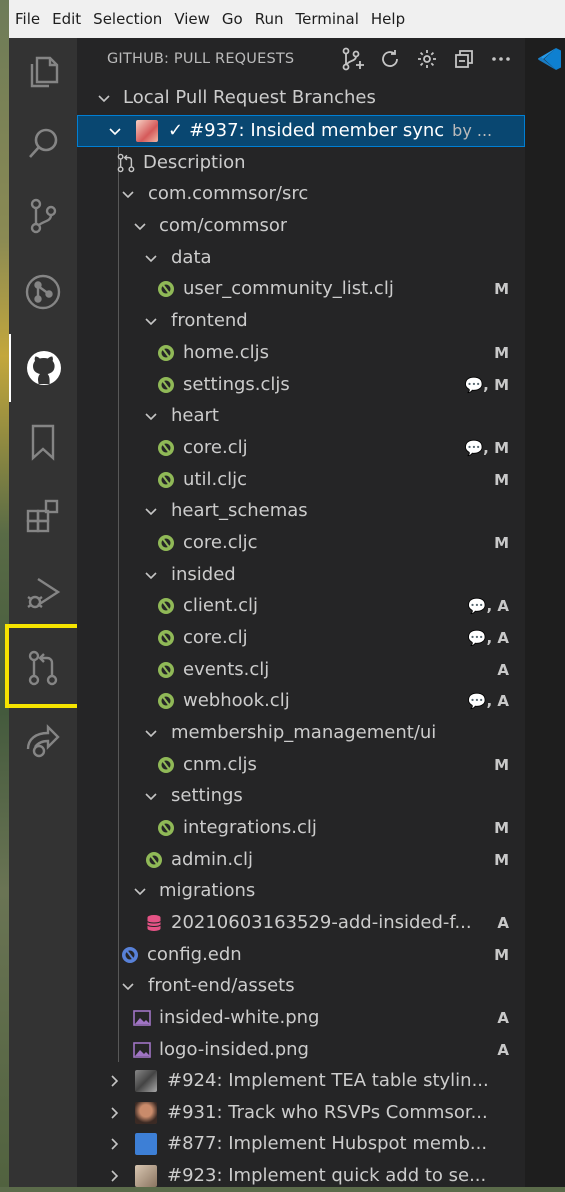 The height and width of the screenshot is (1192, 565). I want to click on folder-label: migrations, so click(207, 891).